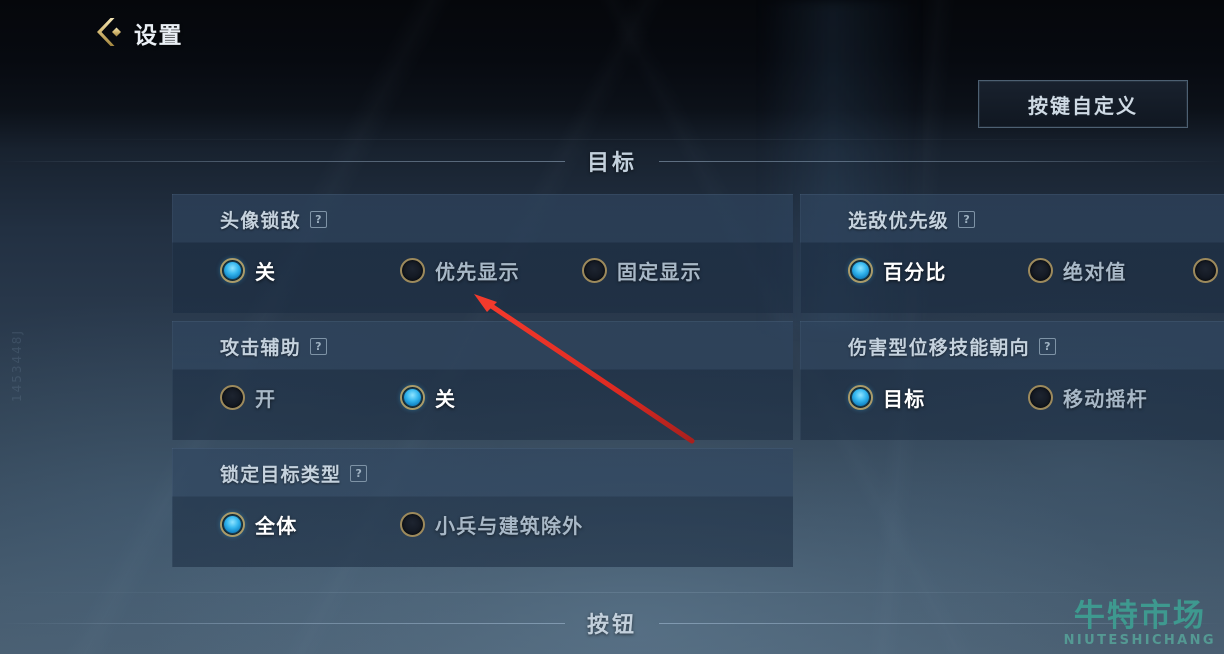  I want to click on card-title: 选敌优先级, so click(899, 221).